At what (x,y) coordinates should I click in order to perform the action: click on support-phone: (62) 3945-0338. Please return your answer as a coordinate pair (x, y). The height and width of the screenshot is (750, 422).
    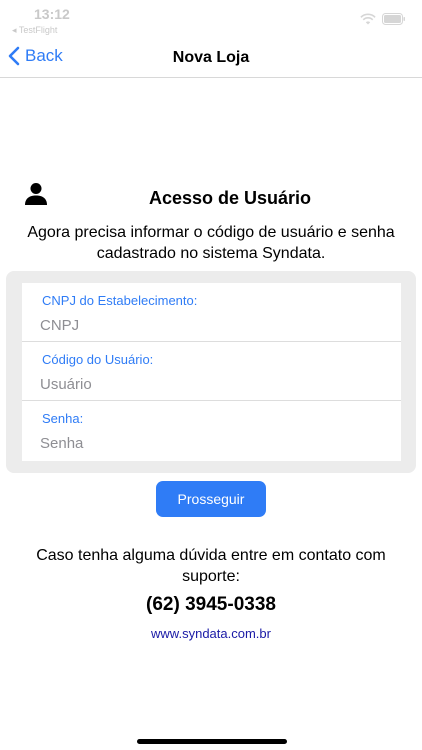
    Looking at the image, I should click on (211, 605).